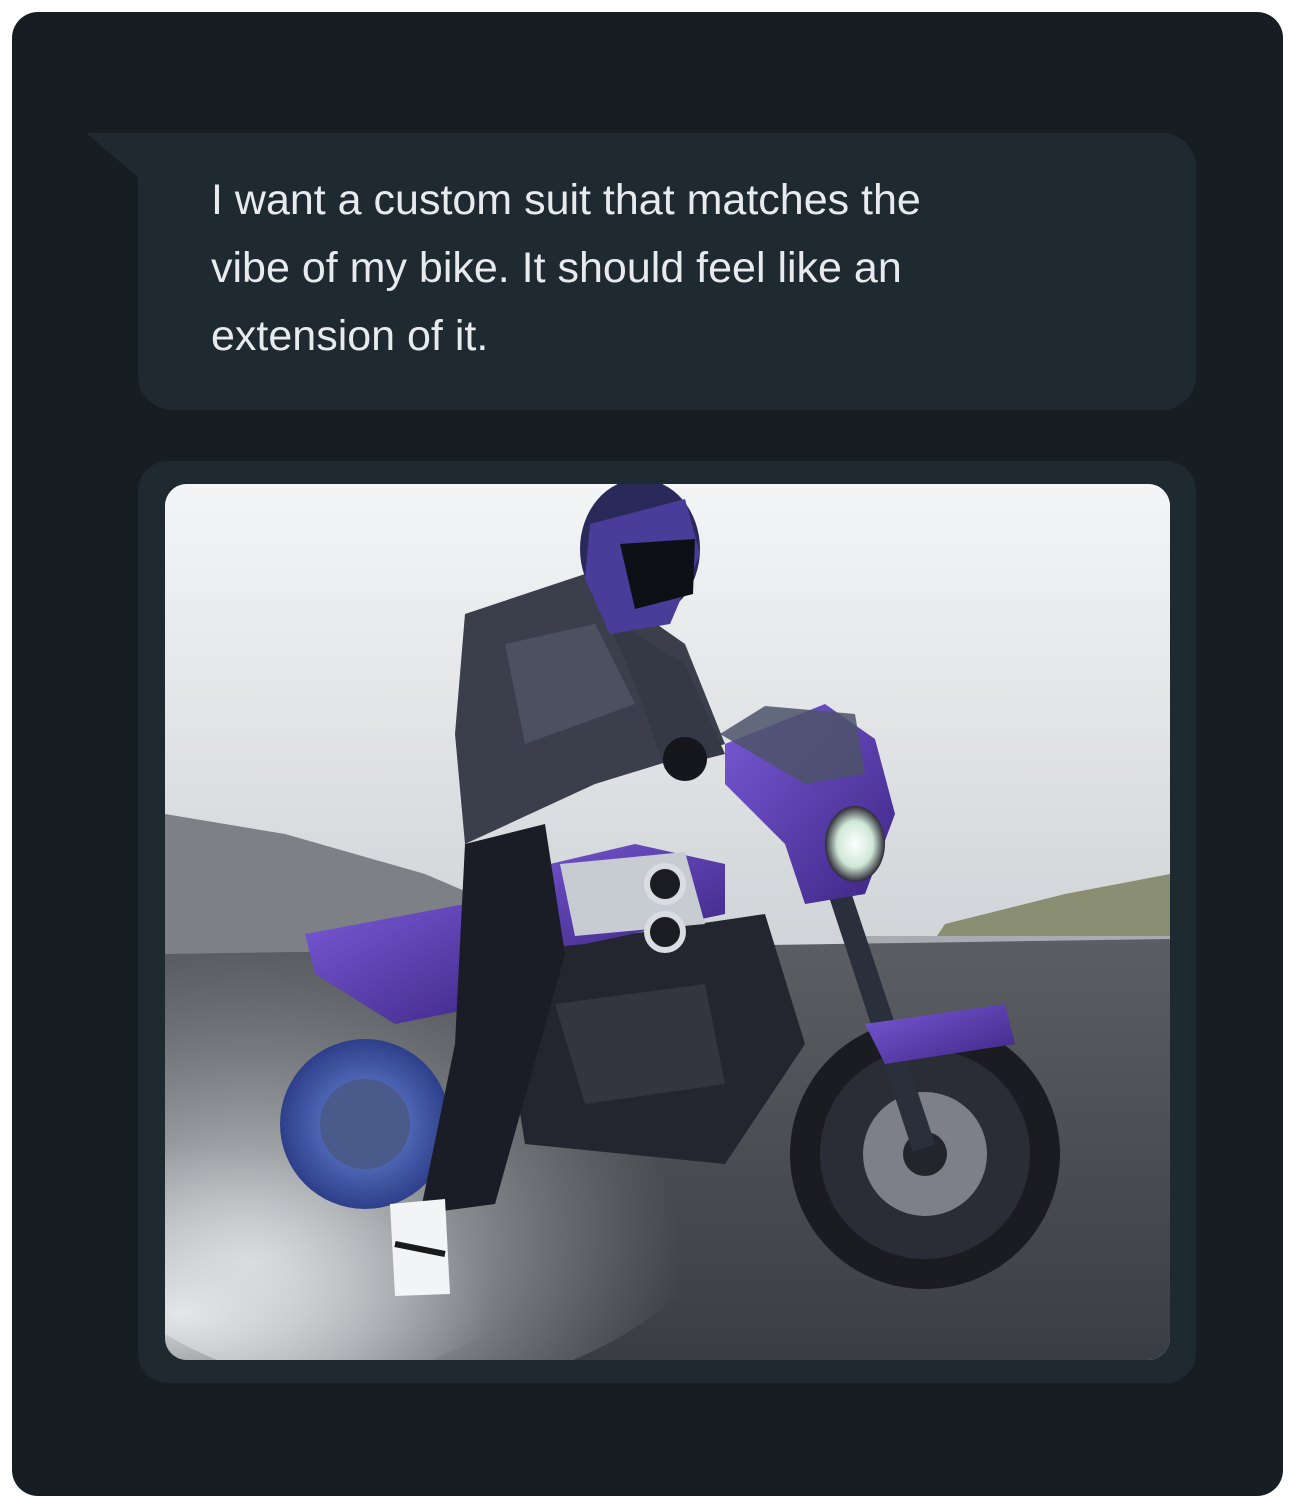 The height and width of the screenshot is (1509, 1296). I want to click on bubble-tail, so click(113, 156).